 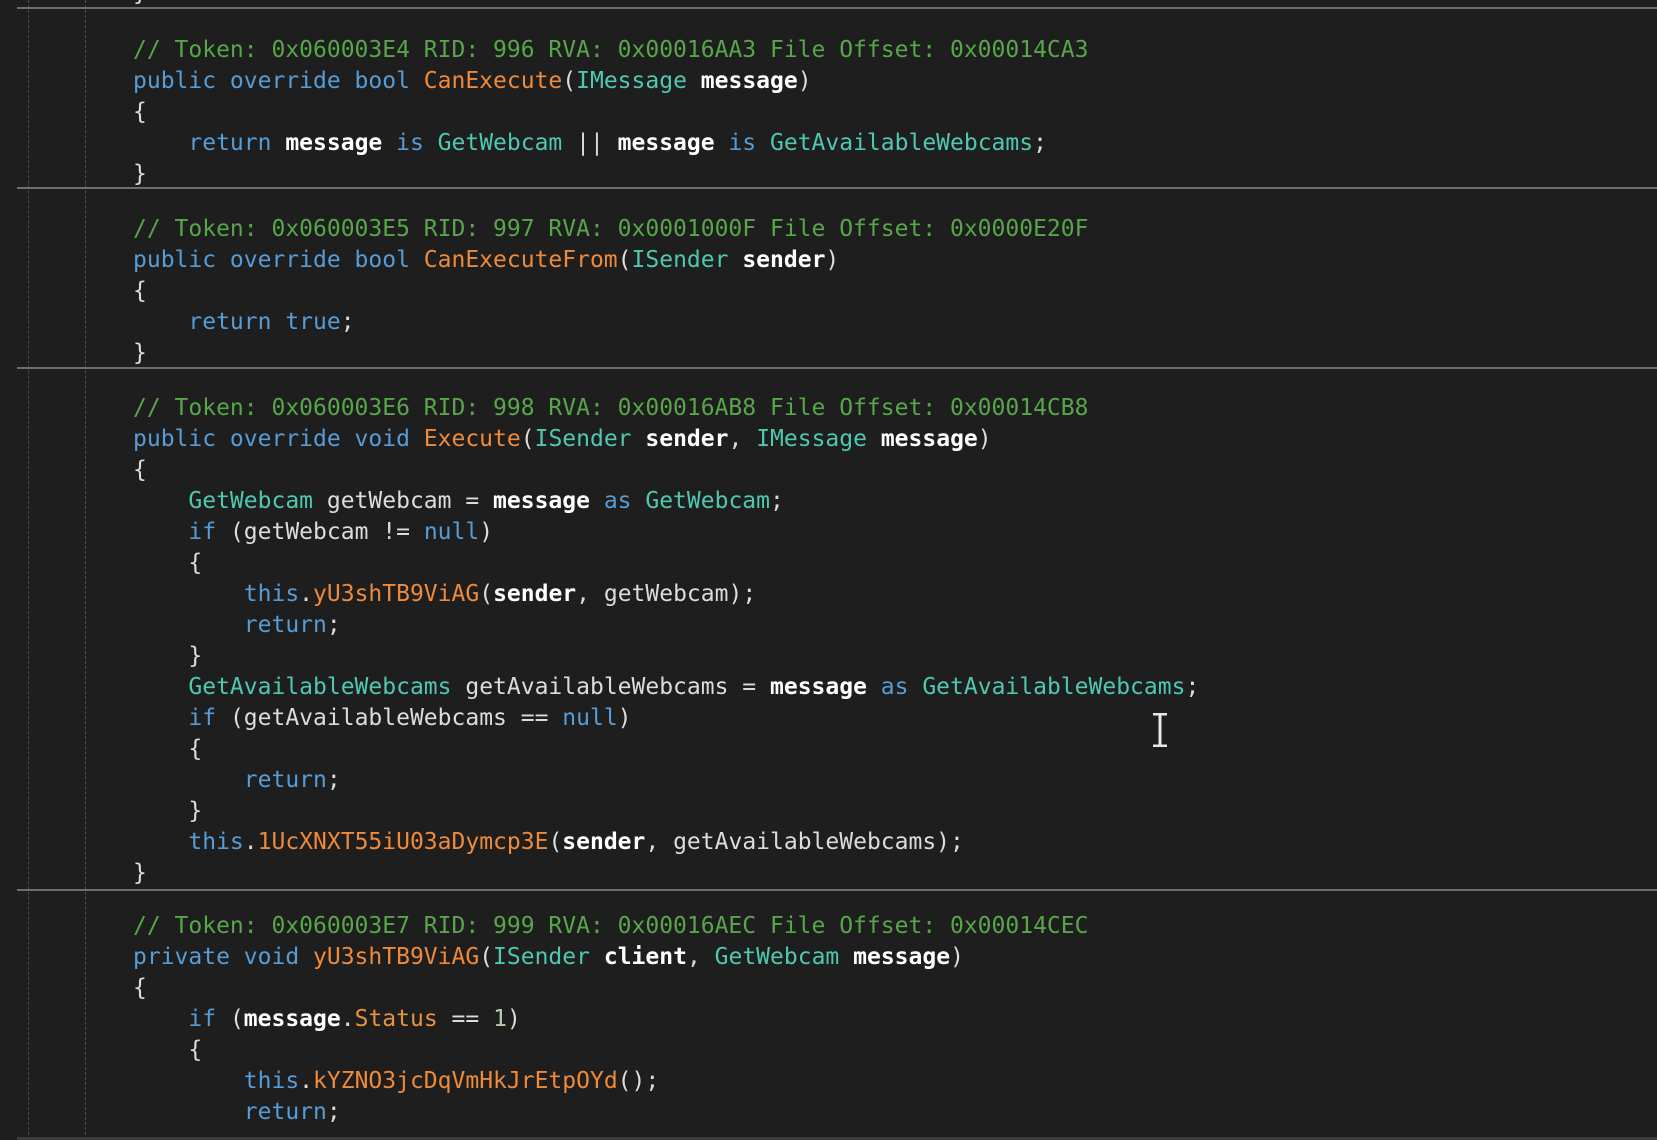 I want to click on code-token: CanExecute, so click(x=493, y=81).